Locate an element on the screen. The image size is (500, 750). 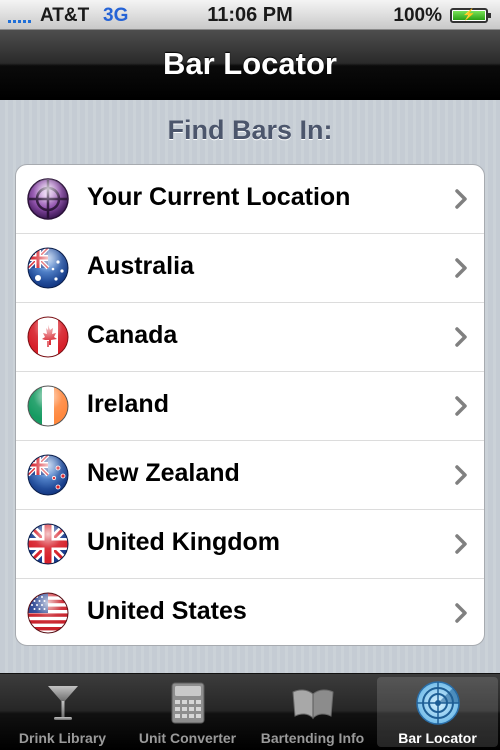
location-row-united-kingdom: United Kingdom is located at coordinates (250, 544).